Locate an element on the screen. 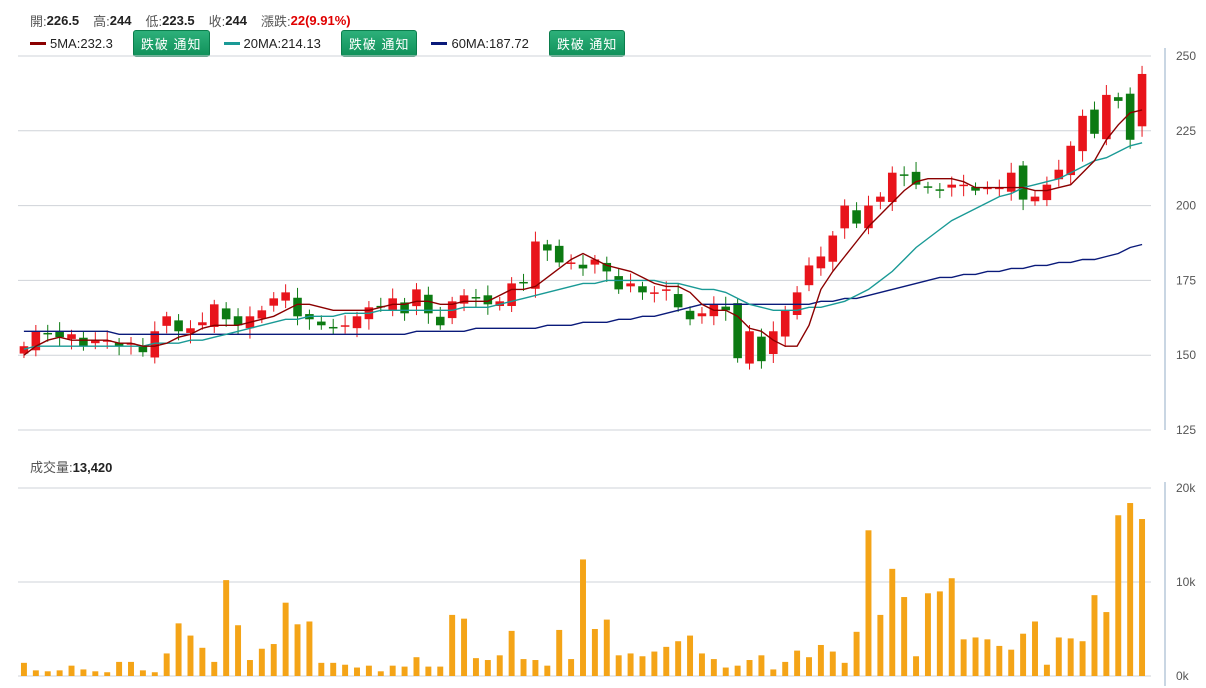  price-tick-label: 225 is located at coordinates (1186, 131).